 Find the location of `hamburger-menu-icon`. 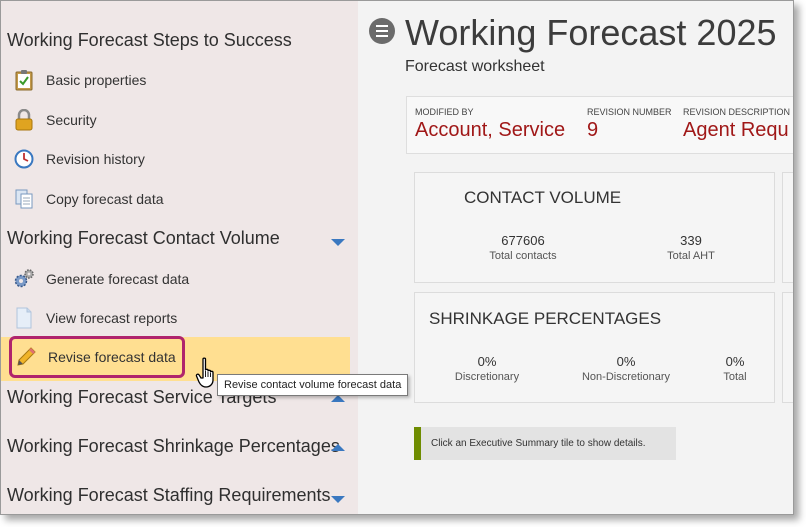

hamburger-menu-icon is located at coordinates (382, 31).